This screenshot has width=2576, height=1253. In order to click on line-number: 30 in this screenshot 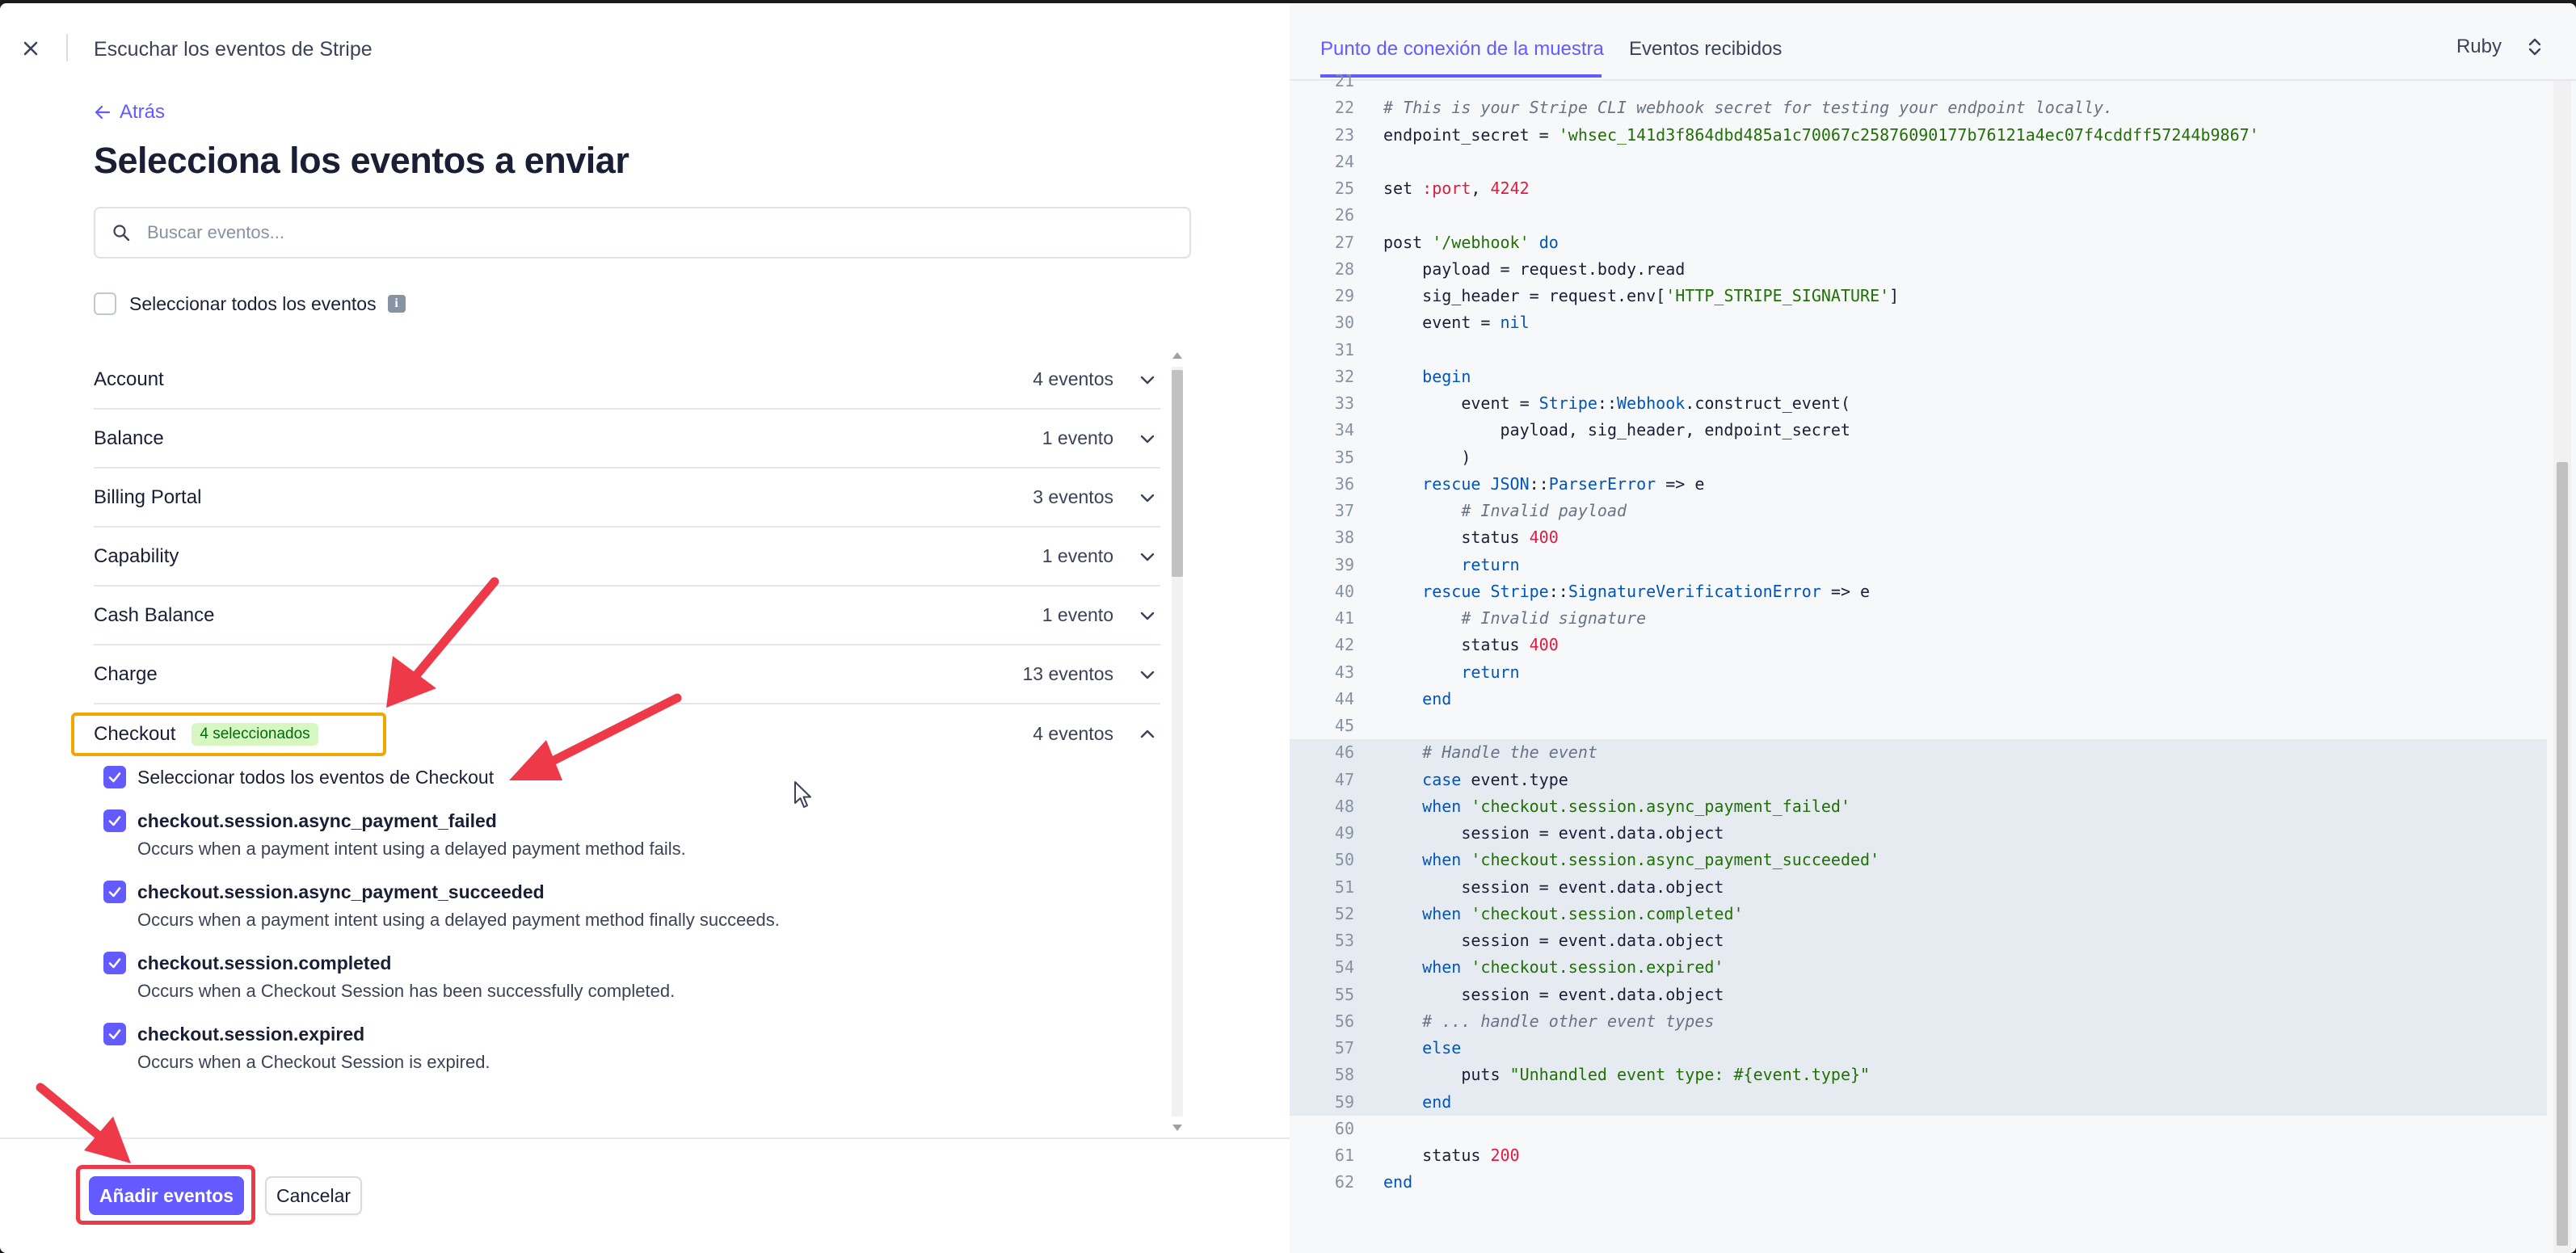, I will do `click(1344, 323)`.